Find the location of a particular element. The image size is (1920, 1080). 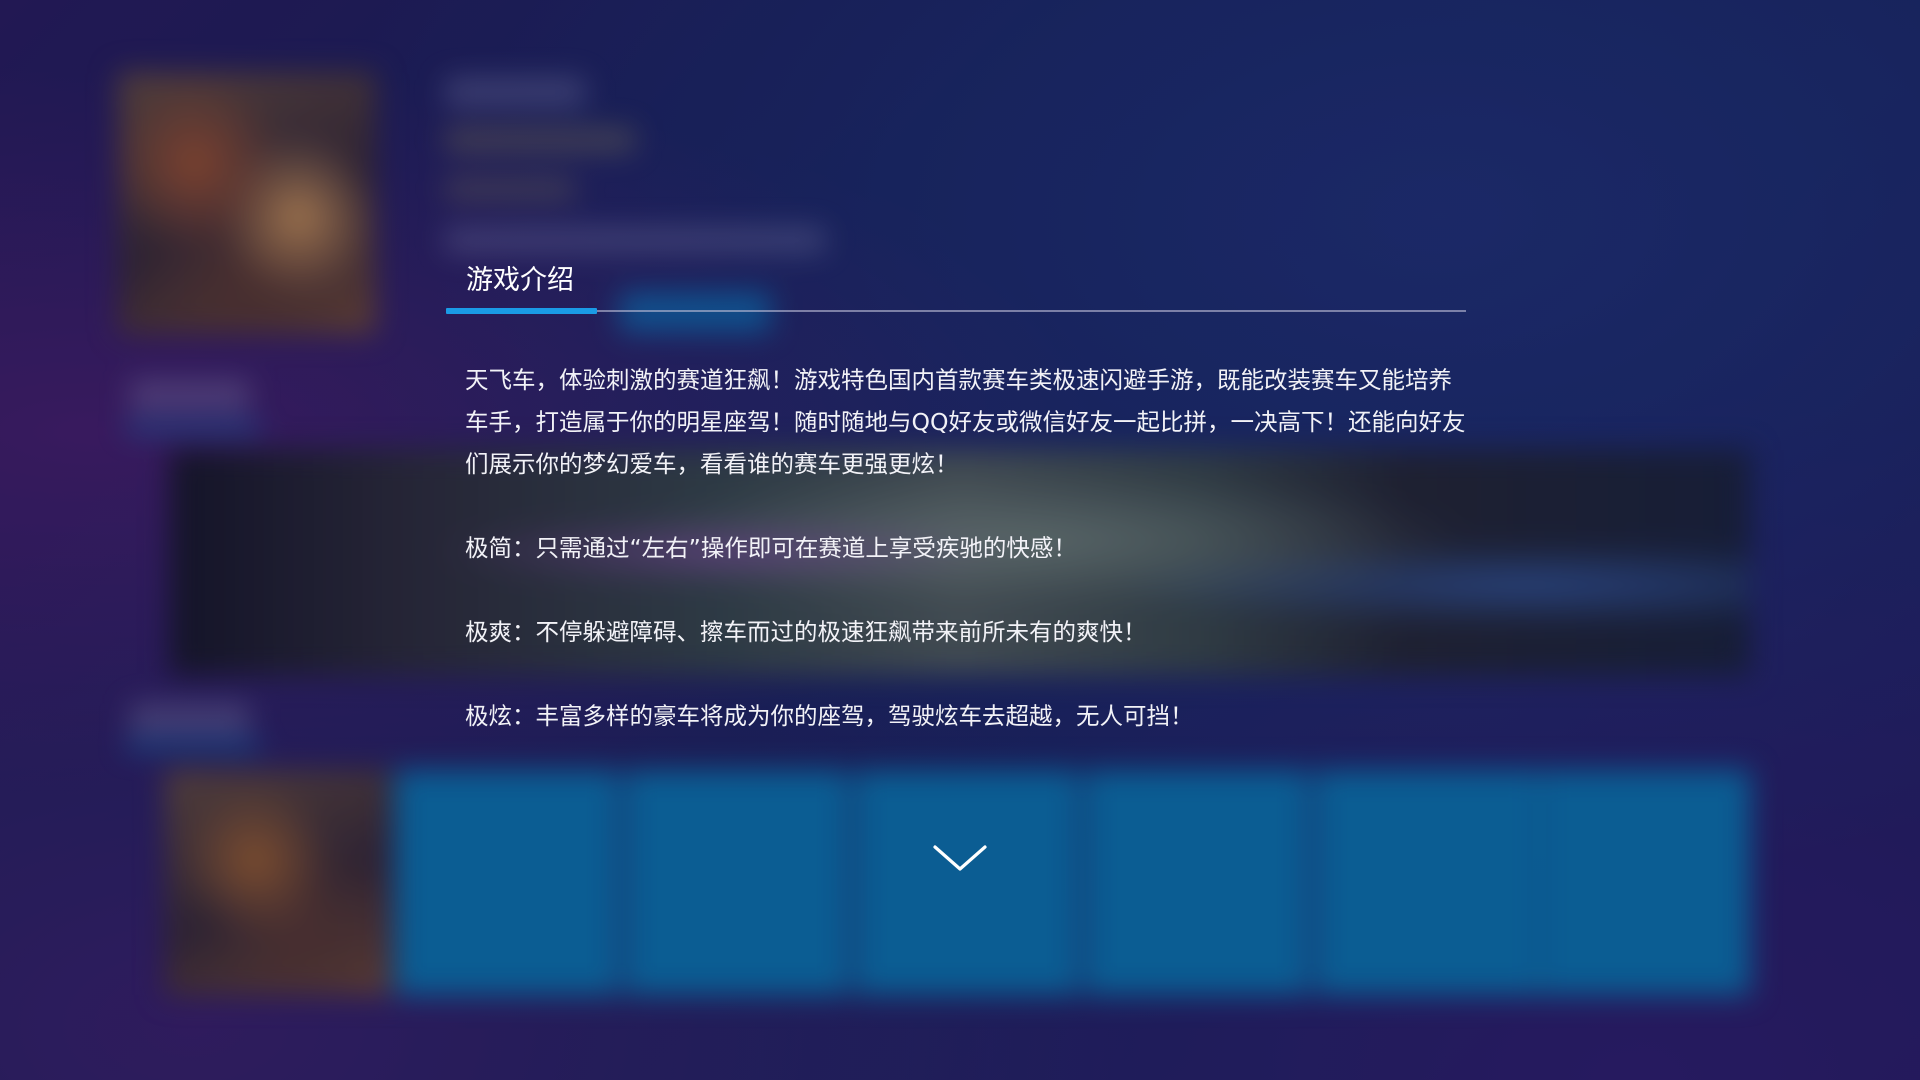

feature-simple: 极简：只需通过“左右”操作即可在赛道上享受疾驰的快感！ is located at coordinates (771, 548).